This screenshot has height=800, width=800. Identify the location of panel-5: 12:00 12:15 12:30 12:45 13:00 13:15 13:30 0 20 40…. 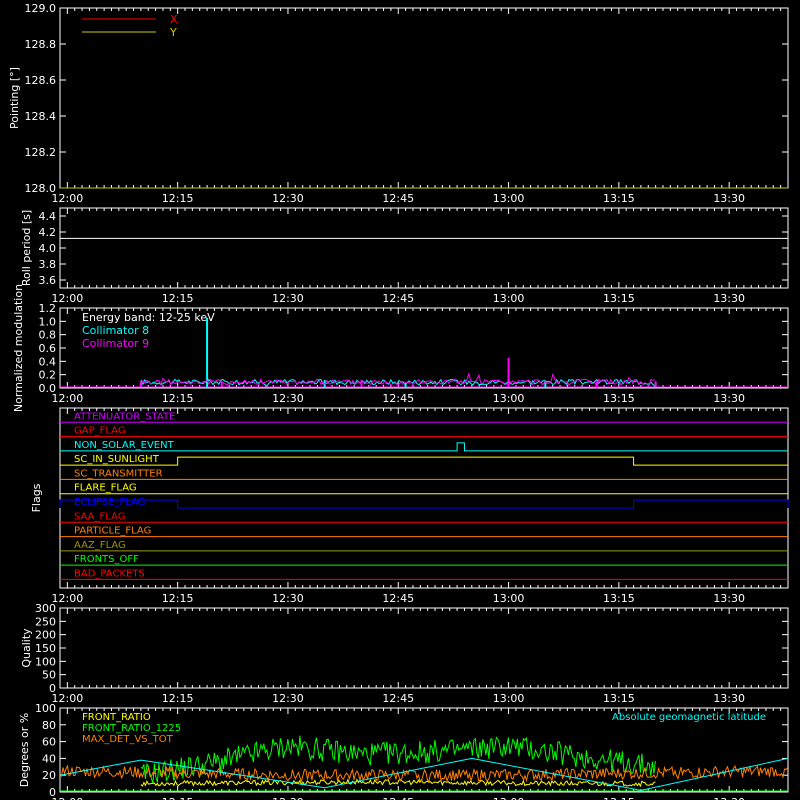
(403, 751).